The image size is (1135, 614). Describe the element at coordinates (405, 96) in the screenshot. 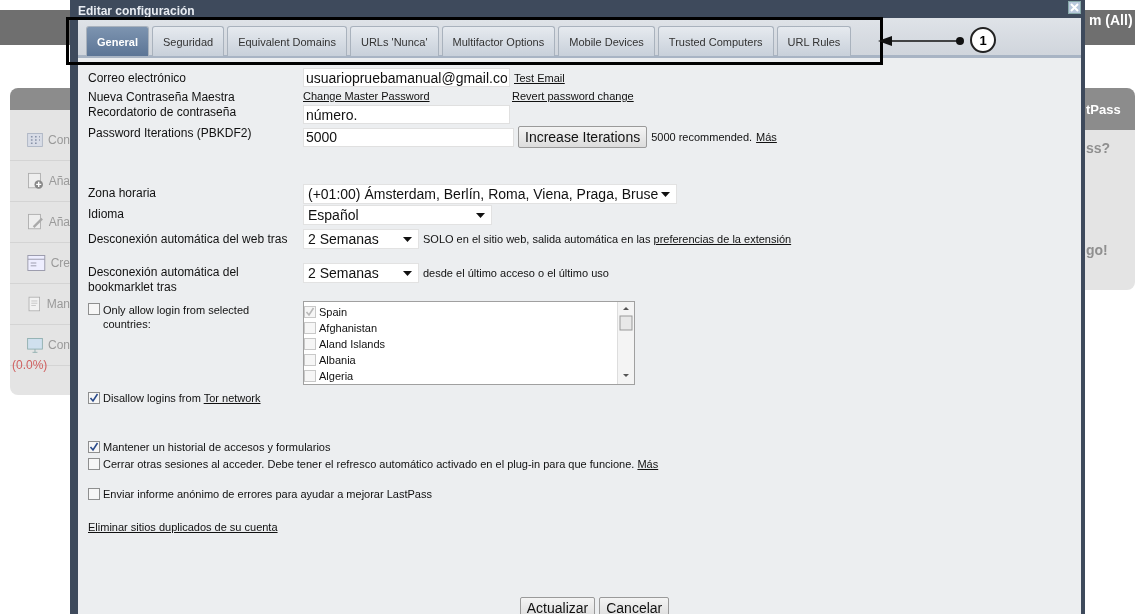

I see `change-password-link: Change Master Password` at that location.